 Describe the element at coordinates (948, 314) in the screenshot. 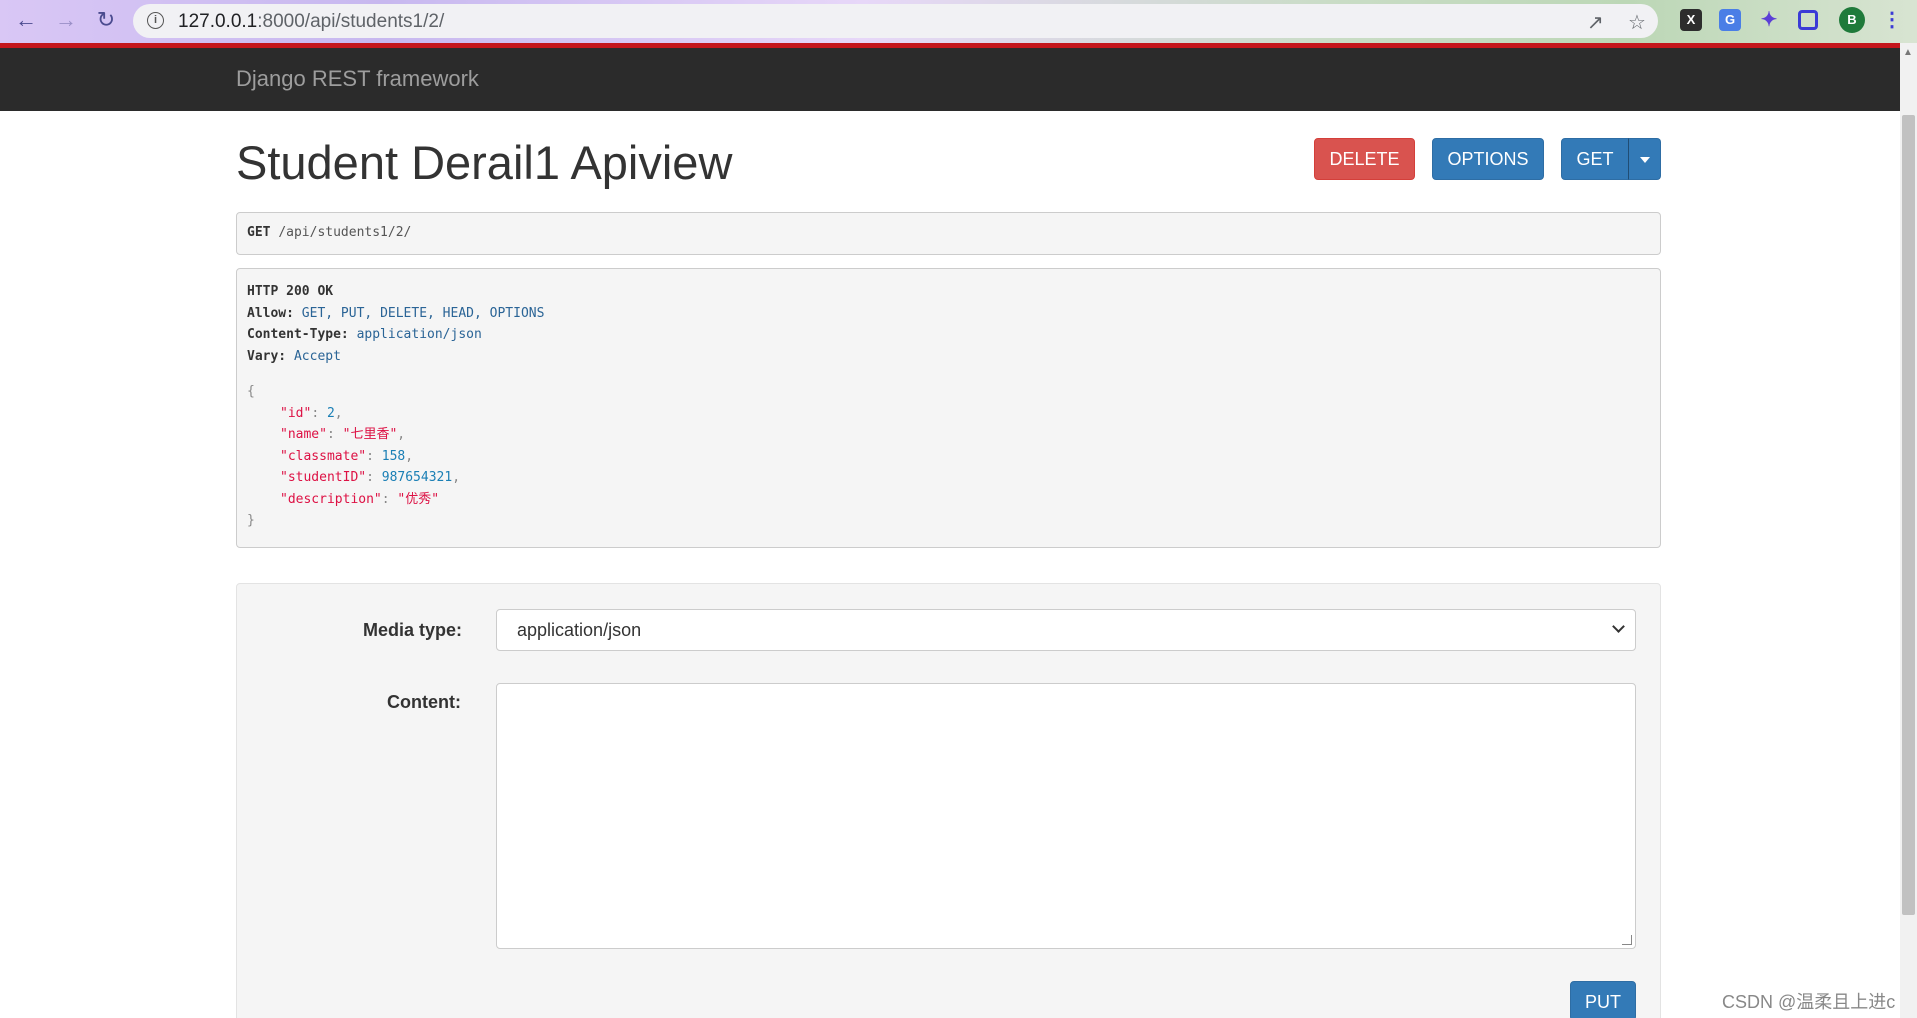

I see `header-allow: Allow: GET, PUT, DELETE, HEAD, OPTIONS` at that location.